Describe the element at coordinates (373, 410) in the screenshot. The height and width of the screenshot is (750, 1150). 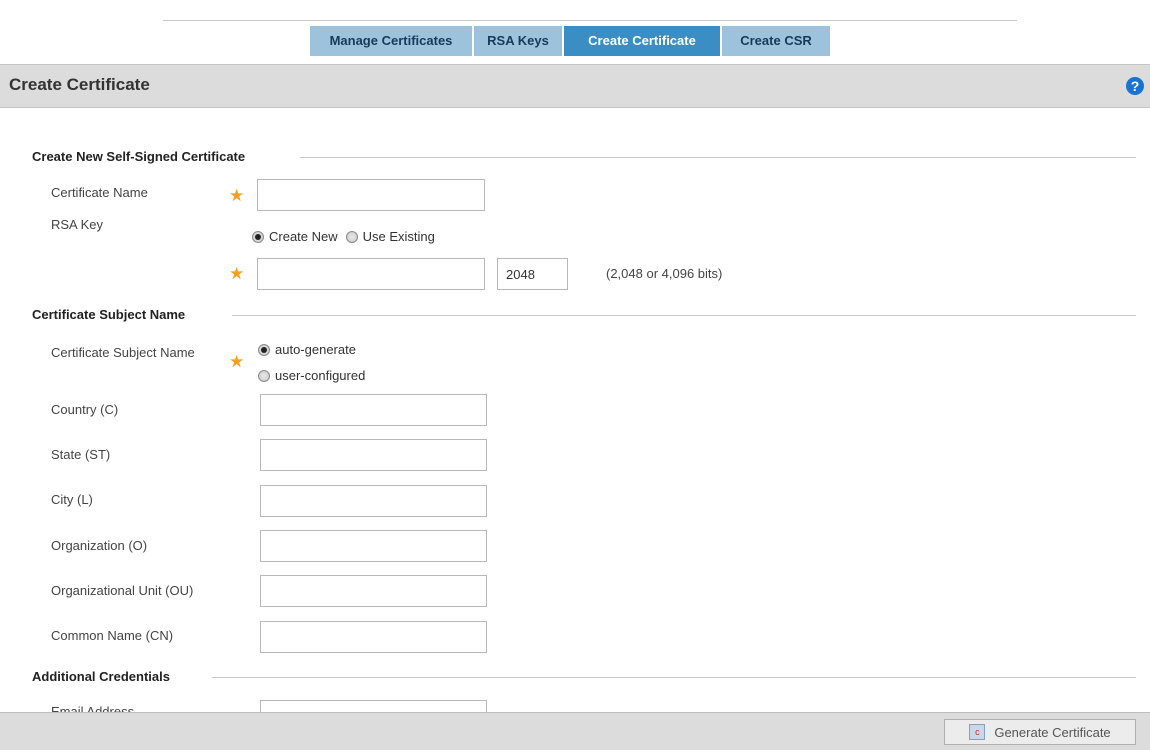
I see `country-input` at that location.